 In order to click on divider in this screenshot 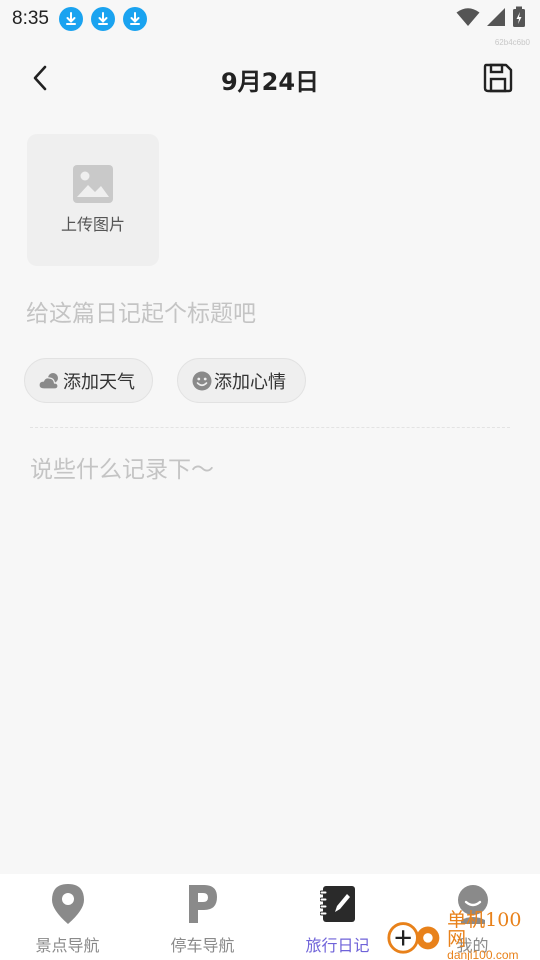, I will do `click(270, 427)`.